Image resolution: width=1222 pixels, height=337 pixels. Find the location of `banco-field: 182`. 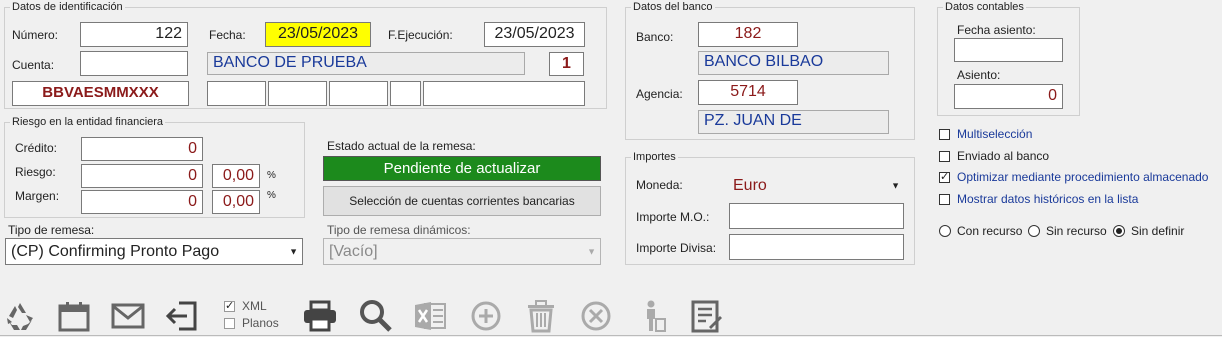

banco-field: 182 is located at coordinates (748, 34).